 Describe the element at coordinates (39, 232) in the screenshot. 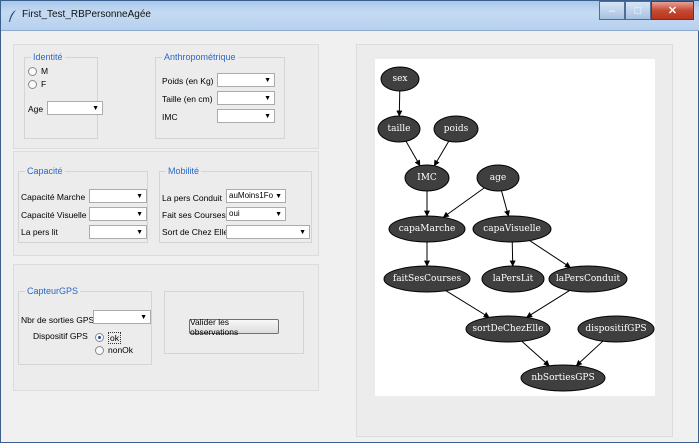

I see `la-pers-lit-label: La pers lit` at that location.